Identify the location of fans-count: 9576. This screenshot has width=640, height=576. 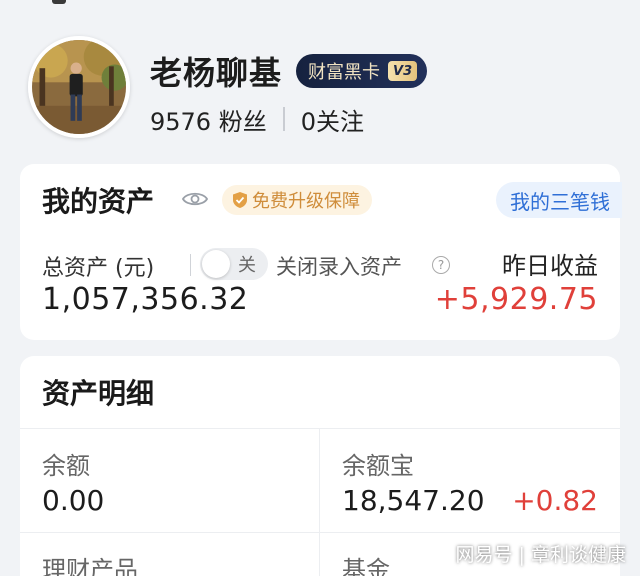
(181, 121).